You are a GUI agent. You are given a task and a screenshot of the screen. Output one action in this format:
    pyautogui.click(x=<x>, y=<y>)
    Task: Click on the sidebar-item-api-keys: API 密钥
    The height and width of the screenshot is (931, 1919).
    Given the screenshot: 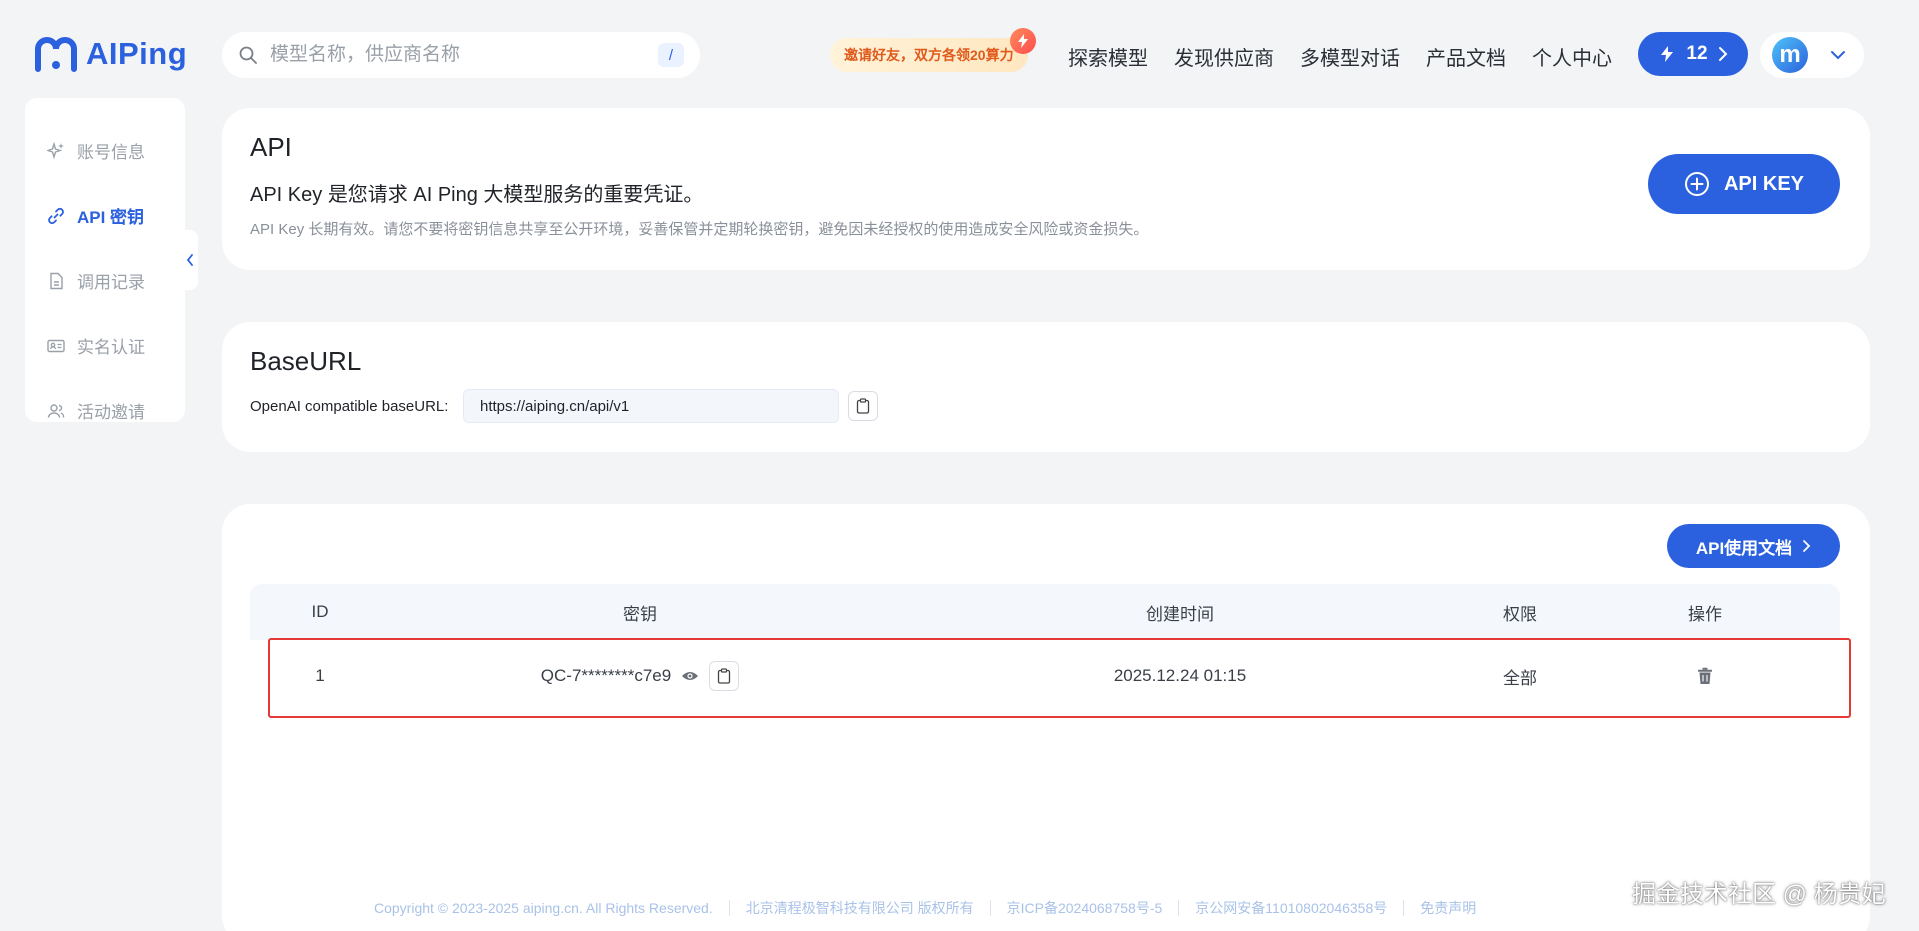 What is the action you would take?
    pyautogui.click(x=105, y=215)
    